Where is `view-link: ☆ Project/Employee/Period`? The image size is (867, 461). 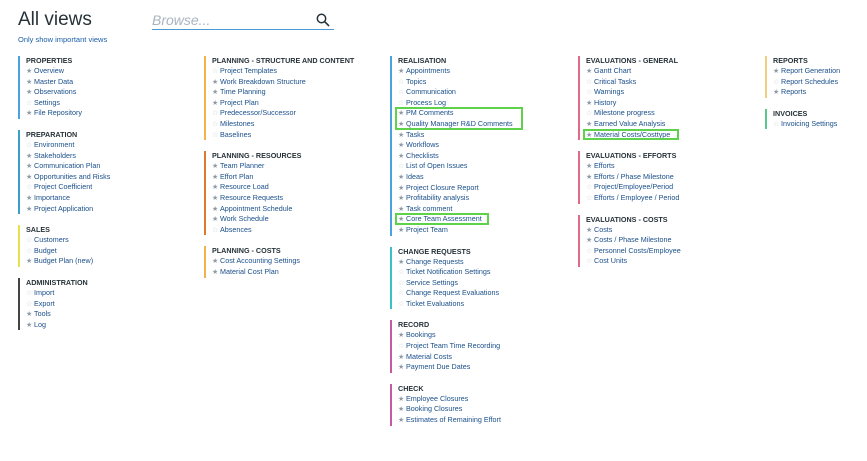 view-link: ☆ Project/Employee/Period is located at coordinates (633, 187).